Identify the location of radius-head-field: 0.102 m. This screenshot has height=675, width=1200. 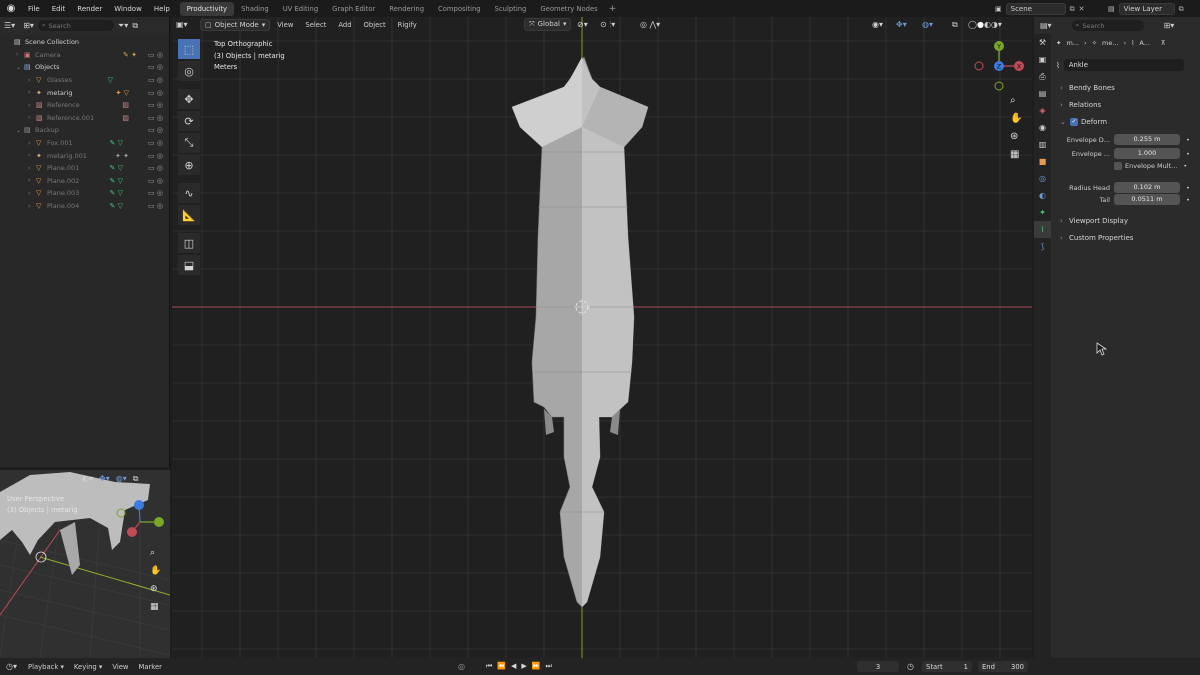
(1147, 187).